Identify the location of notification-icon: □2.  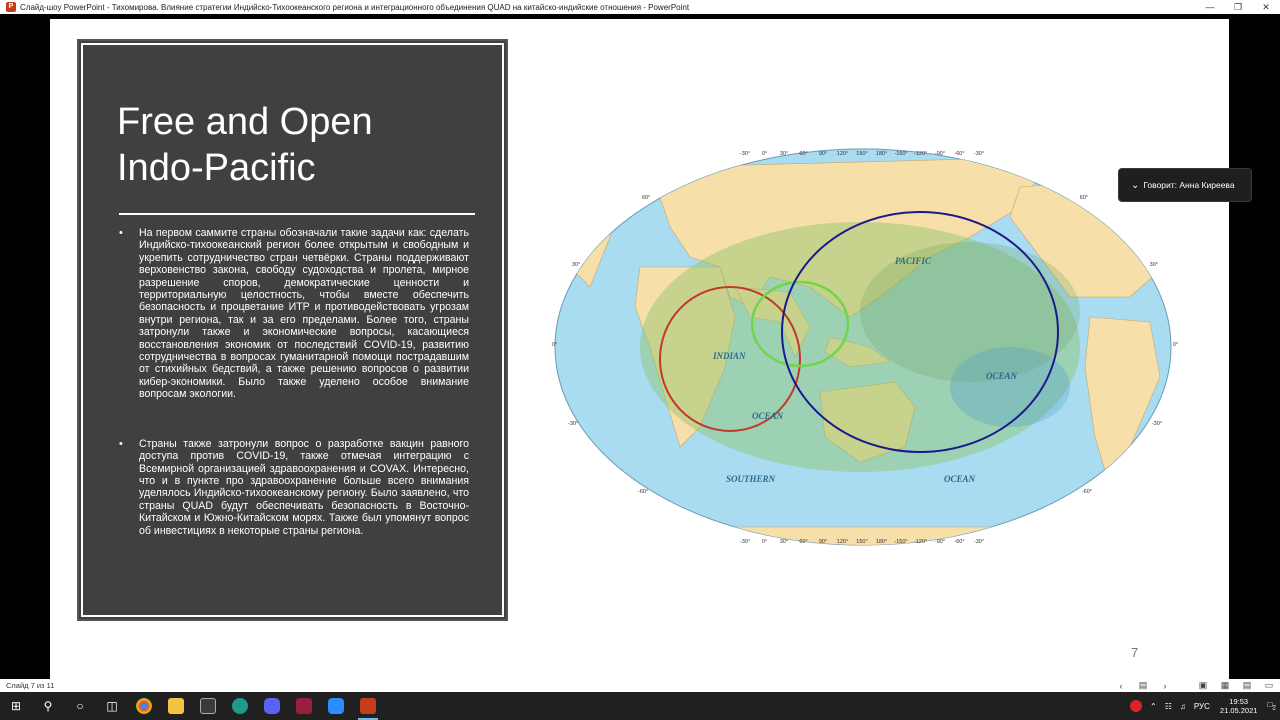
(1271, 706).